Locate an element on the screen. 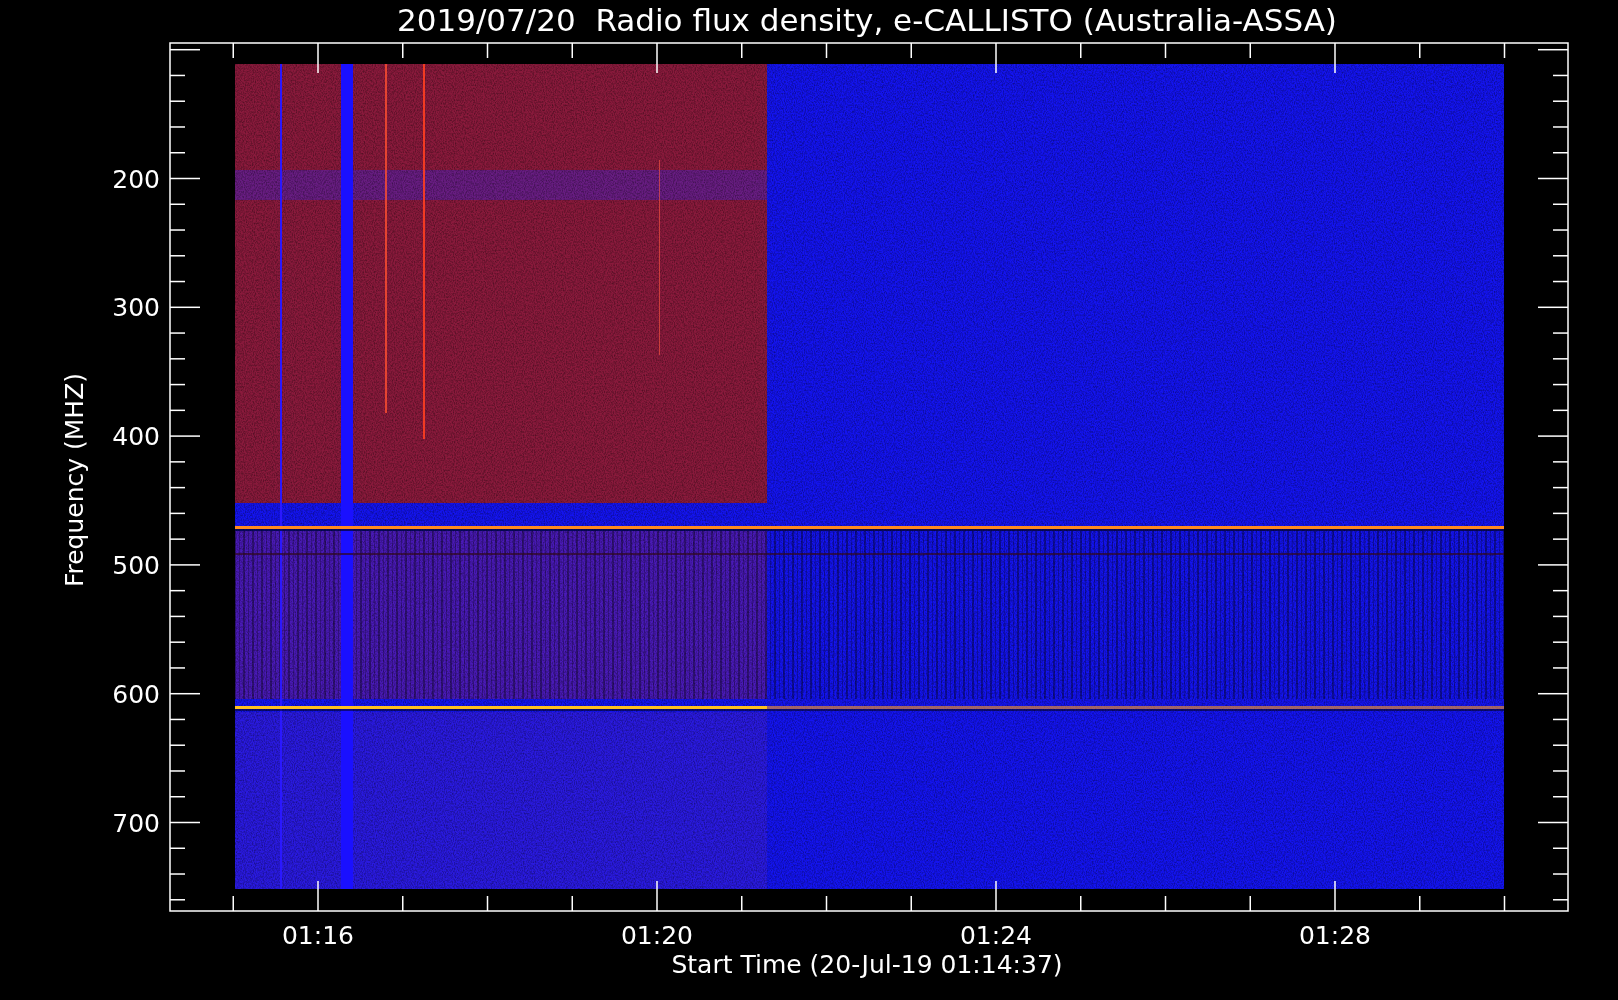 This screenshot has height=1000, width=1618. y-tick-label: 700 is located at coordinates (136, 823).